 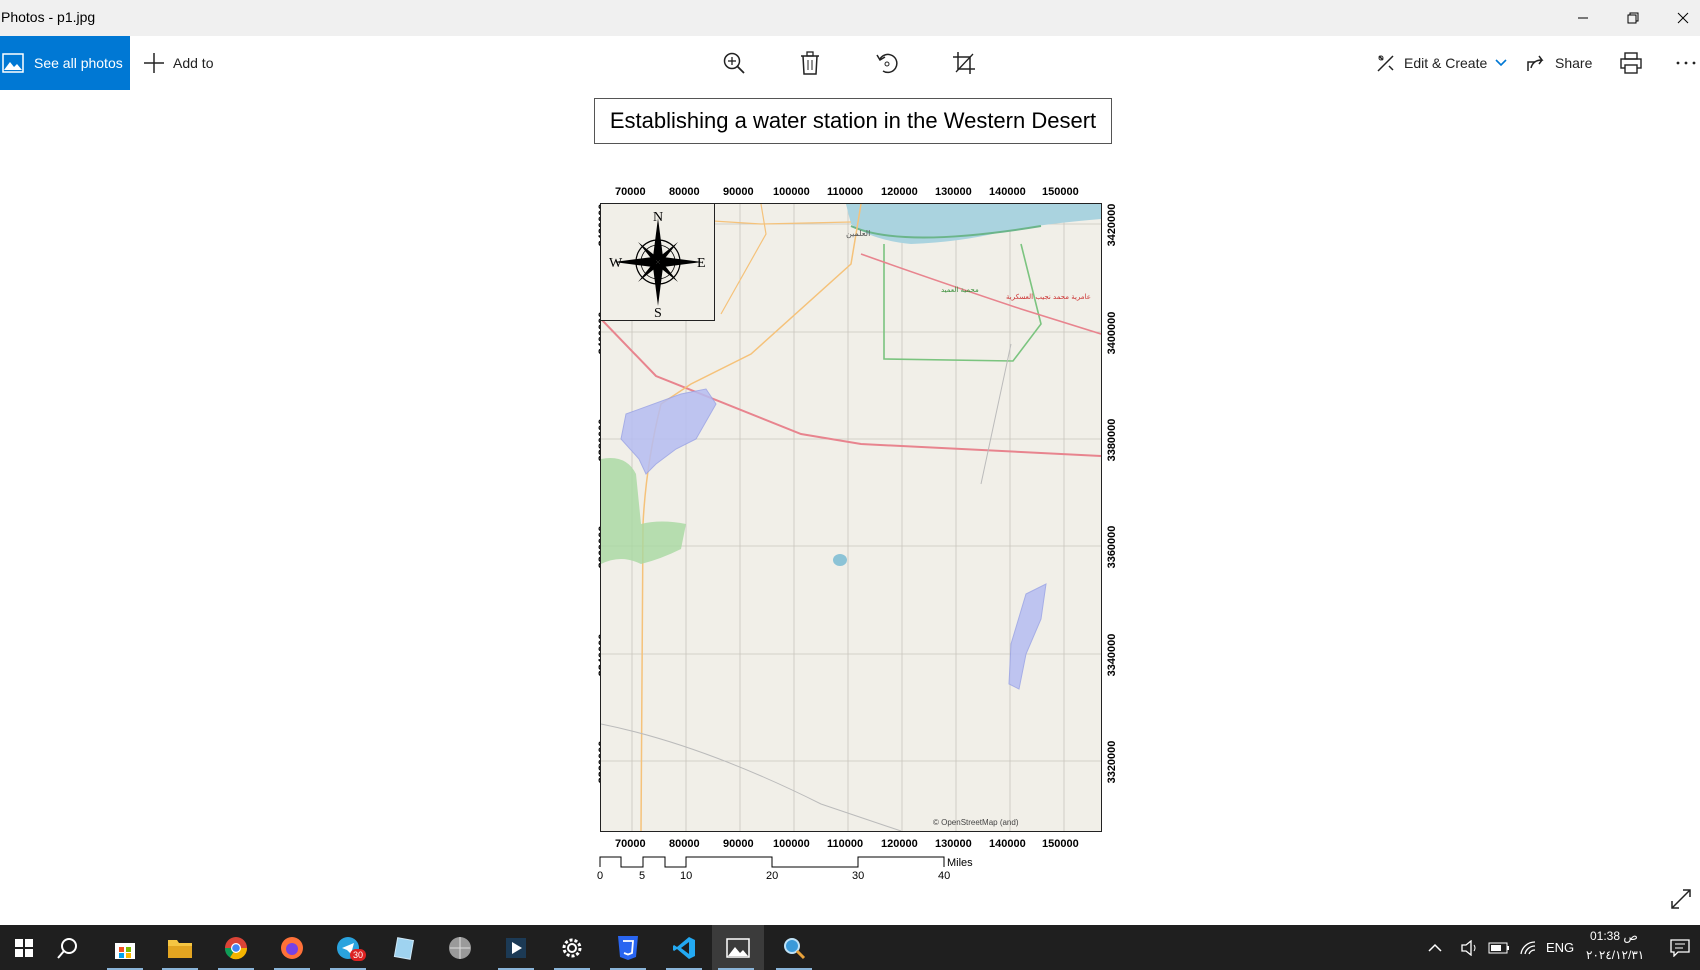 What do you see at coordinates (180, 947) in the screenshot?
I see `taskbar-file-explorer` at bounding box center [180, 947].